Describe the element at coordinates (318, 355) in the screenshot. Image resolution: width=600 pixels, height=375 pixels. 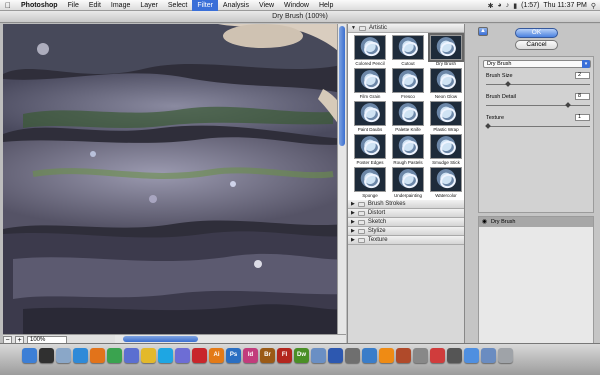
I see `iphoto-icon` at that location.